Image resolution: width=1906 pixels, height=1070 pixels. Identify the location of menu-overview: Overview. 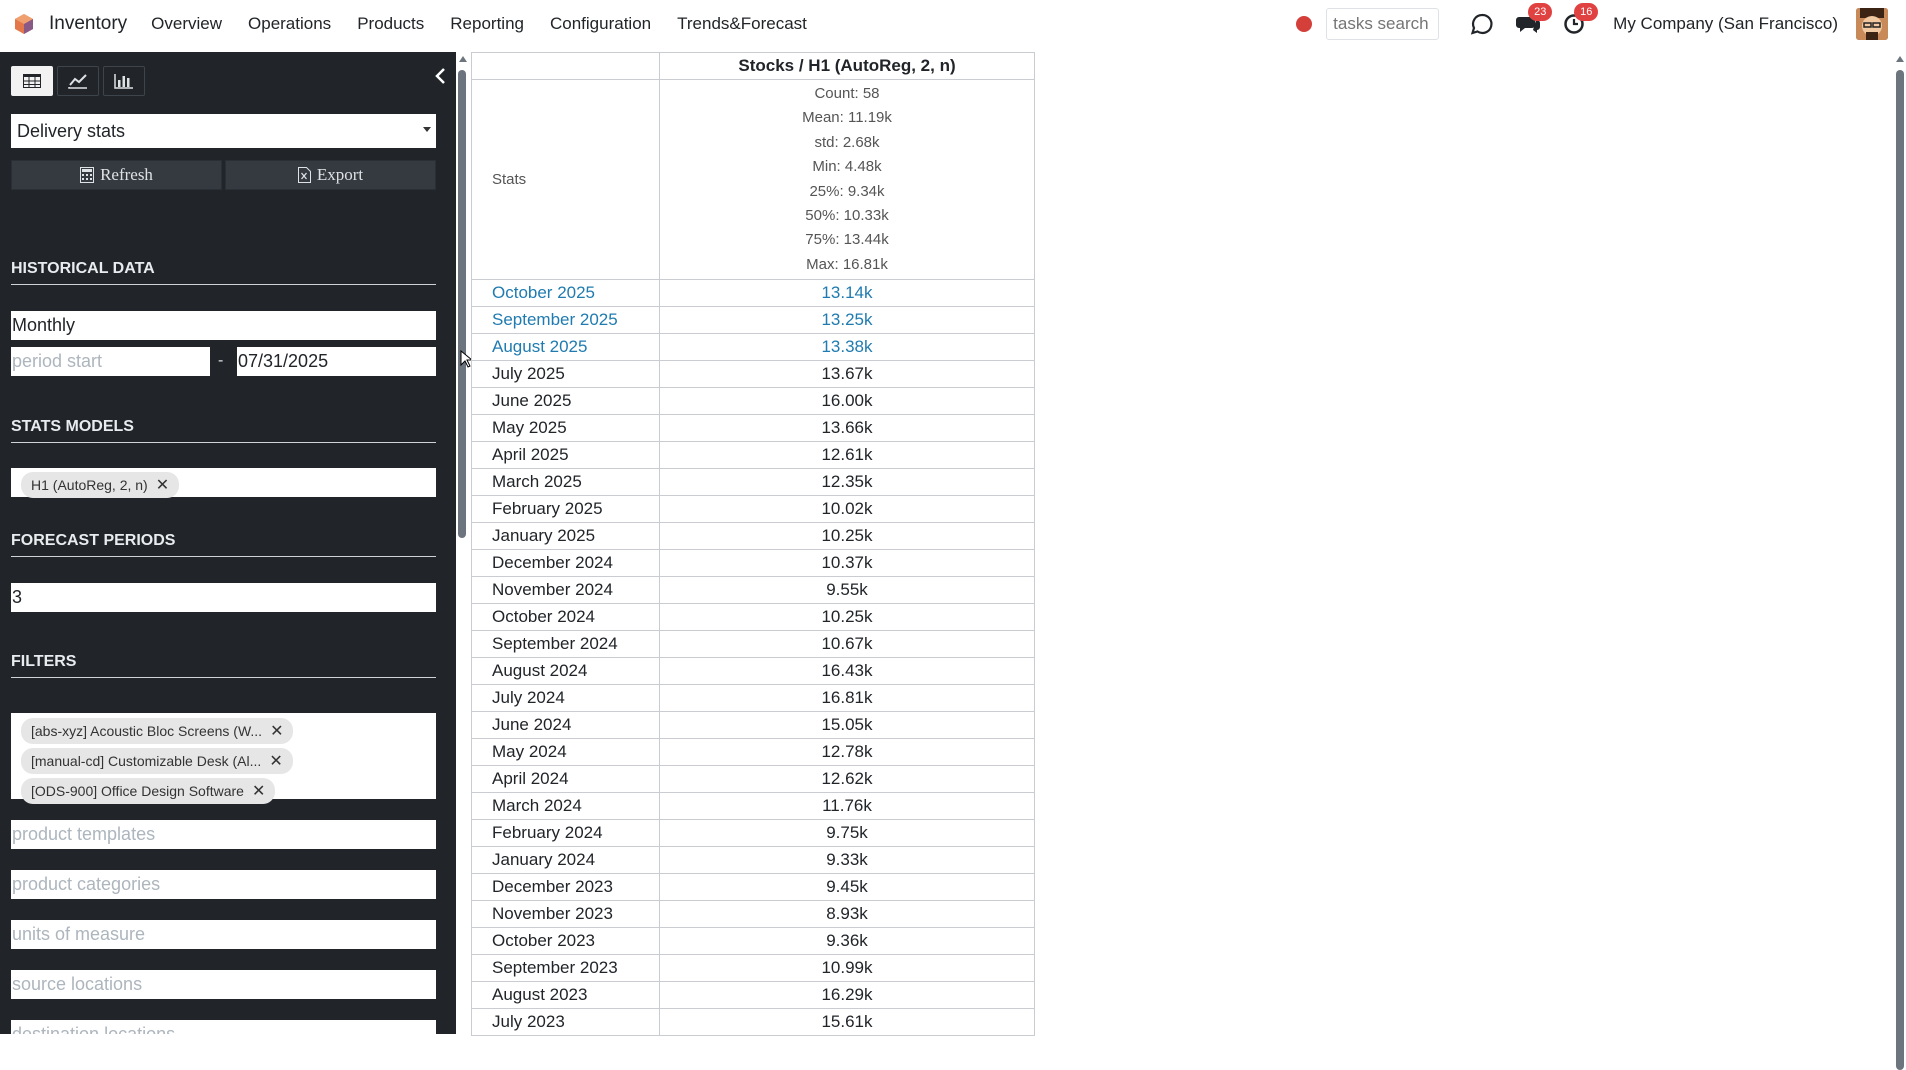
(186, 24).